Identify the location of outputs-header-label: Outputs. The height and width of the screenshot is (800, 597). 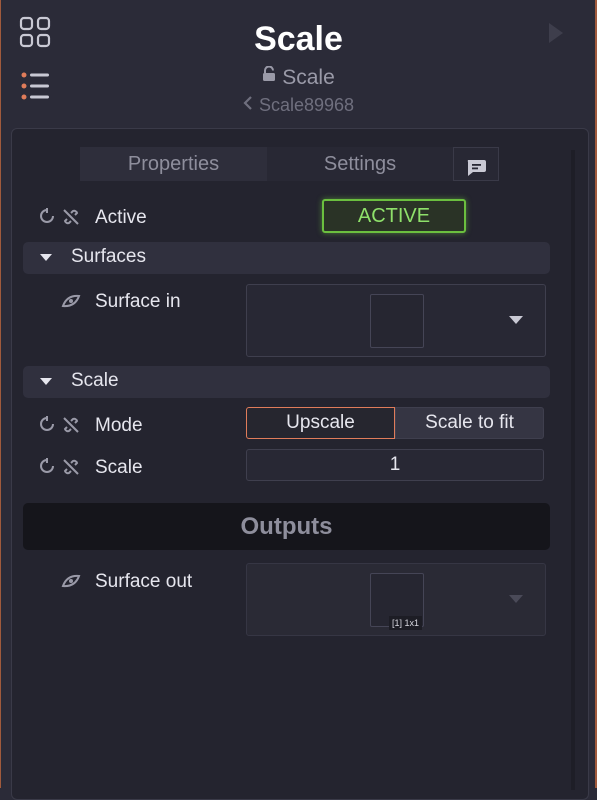
(286, 526).